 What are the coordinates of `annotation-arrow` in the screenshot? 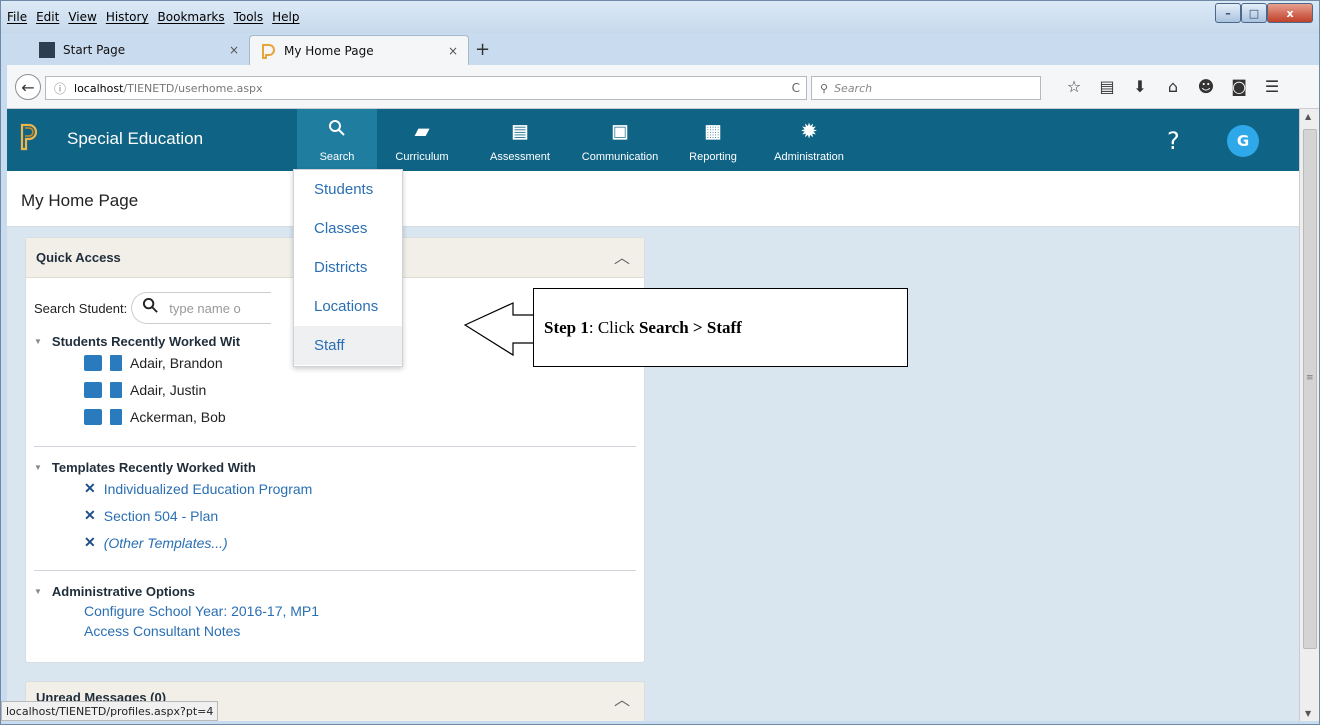 It's located at (500, 329).